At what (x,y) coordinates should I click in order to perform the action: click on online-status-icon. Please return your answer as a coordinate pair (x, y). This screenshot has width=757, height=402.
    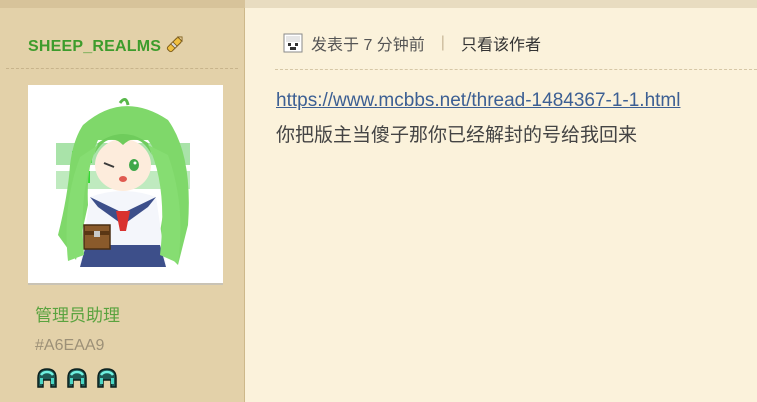
    Looking at the image, I should click on (293, 43).